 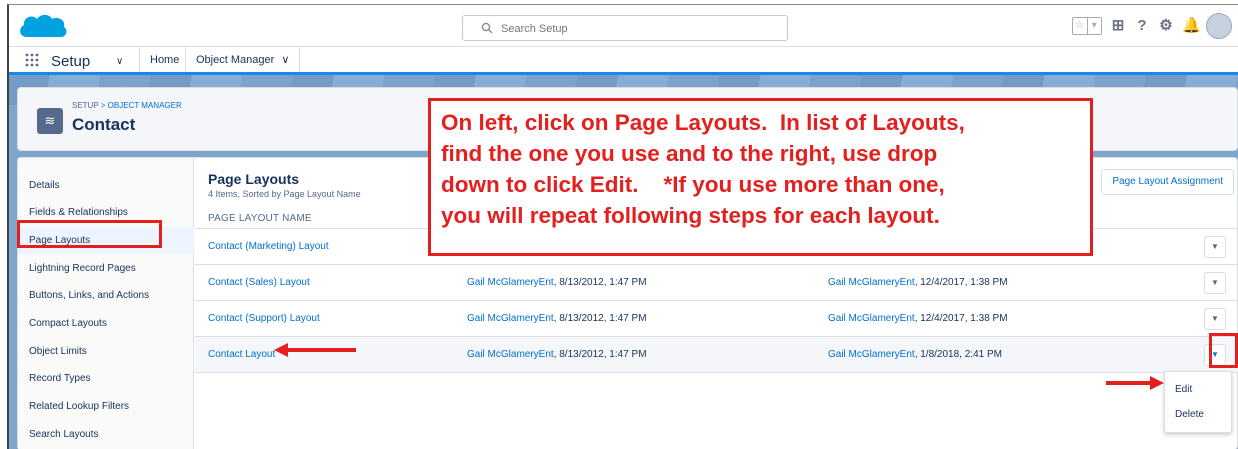 What do you see at coordinates (241, 354) in the screenshot?
I see `layout-name-link: Contact Layout` at bounding box center [241, 354].